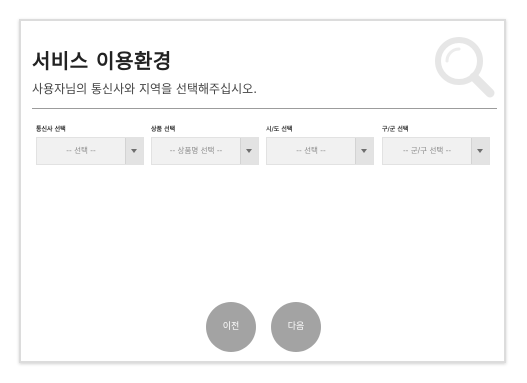  What do you see at coordinates (395, 129) in the screenshot?
I see `district-label: 구/군 선택` at bounding box center [395, 129].